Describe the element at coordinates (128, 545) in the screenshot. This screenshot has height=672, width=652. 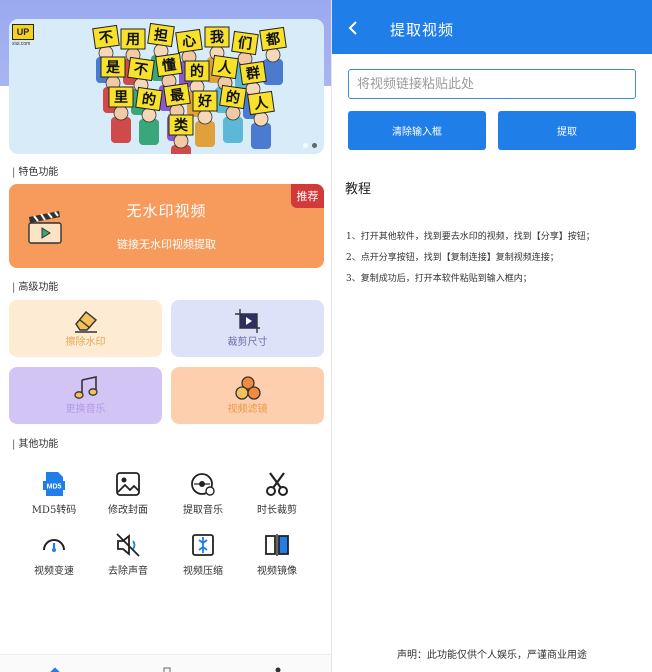
I see `mute-icon` at that location.